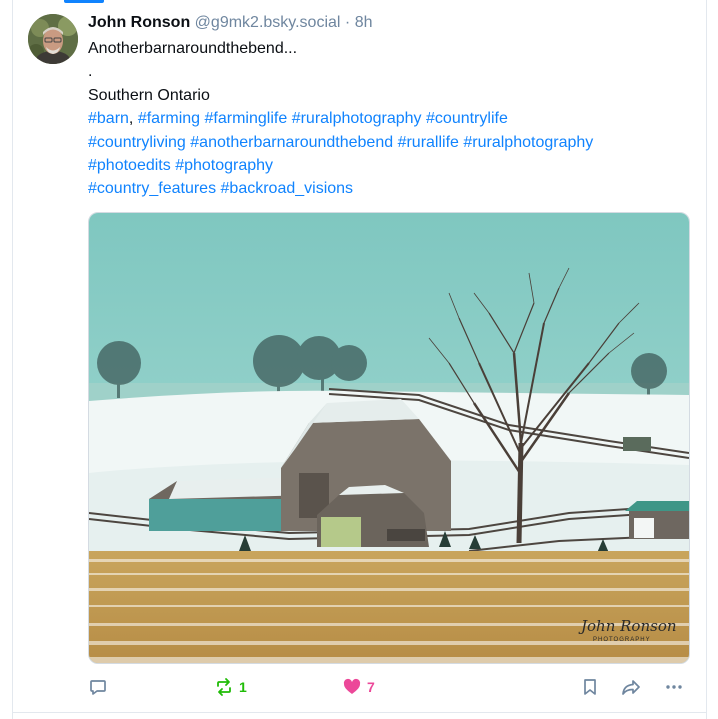 Image resolution: width=718 pixels, height=719 pixels. I want to click on bookmark-button, so click(590, 687).